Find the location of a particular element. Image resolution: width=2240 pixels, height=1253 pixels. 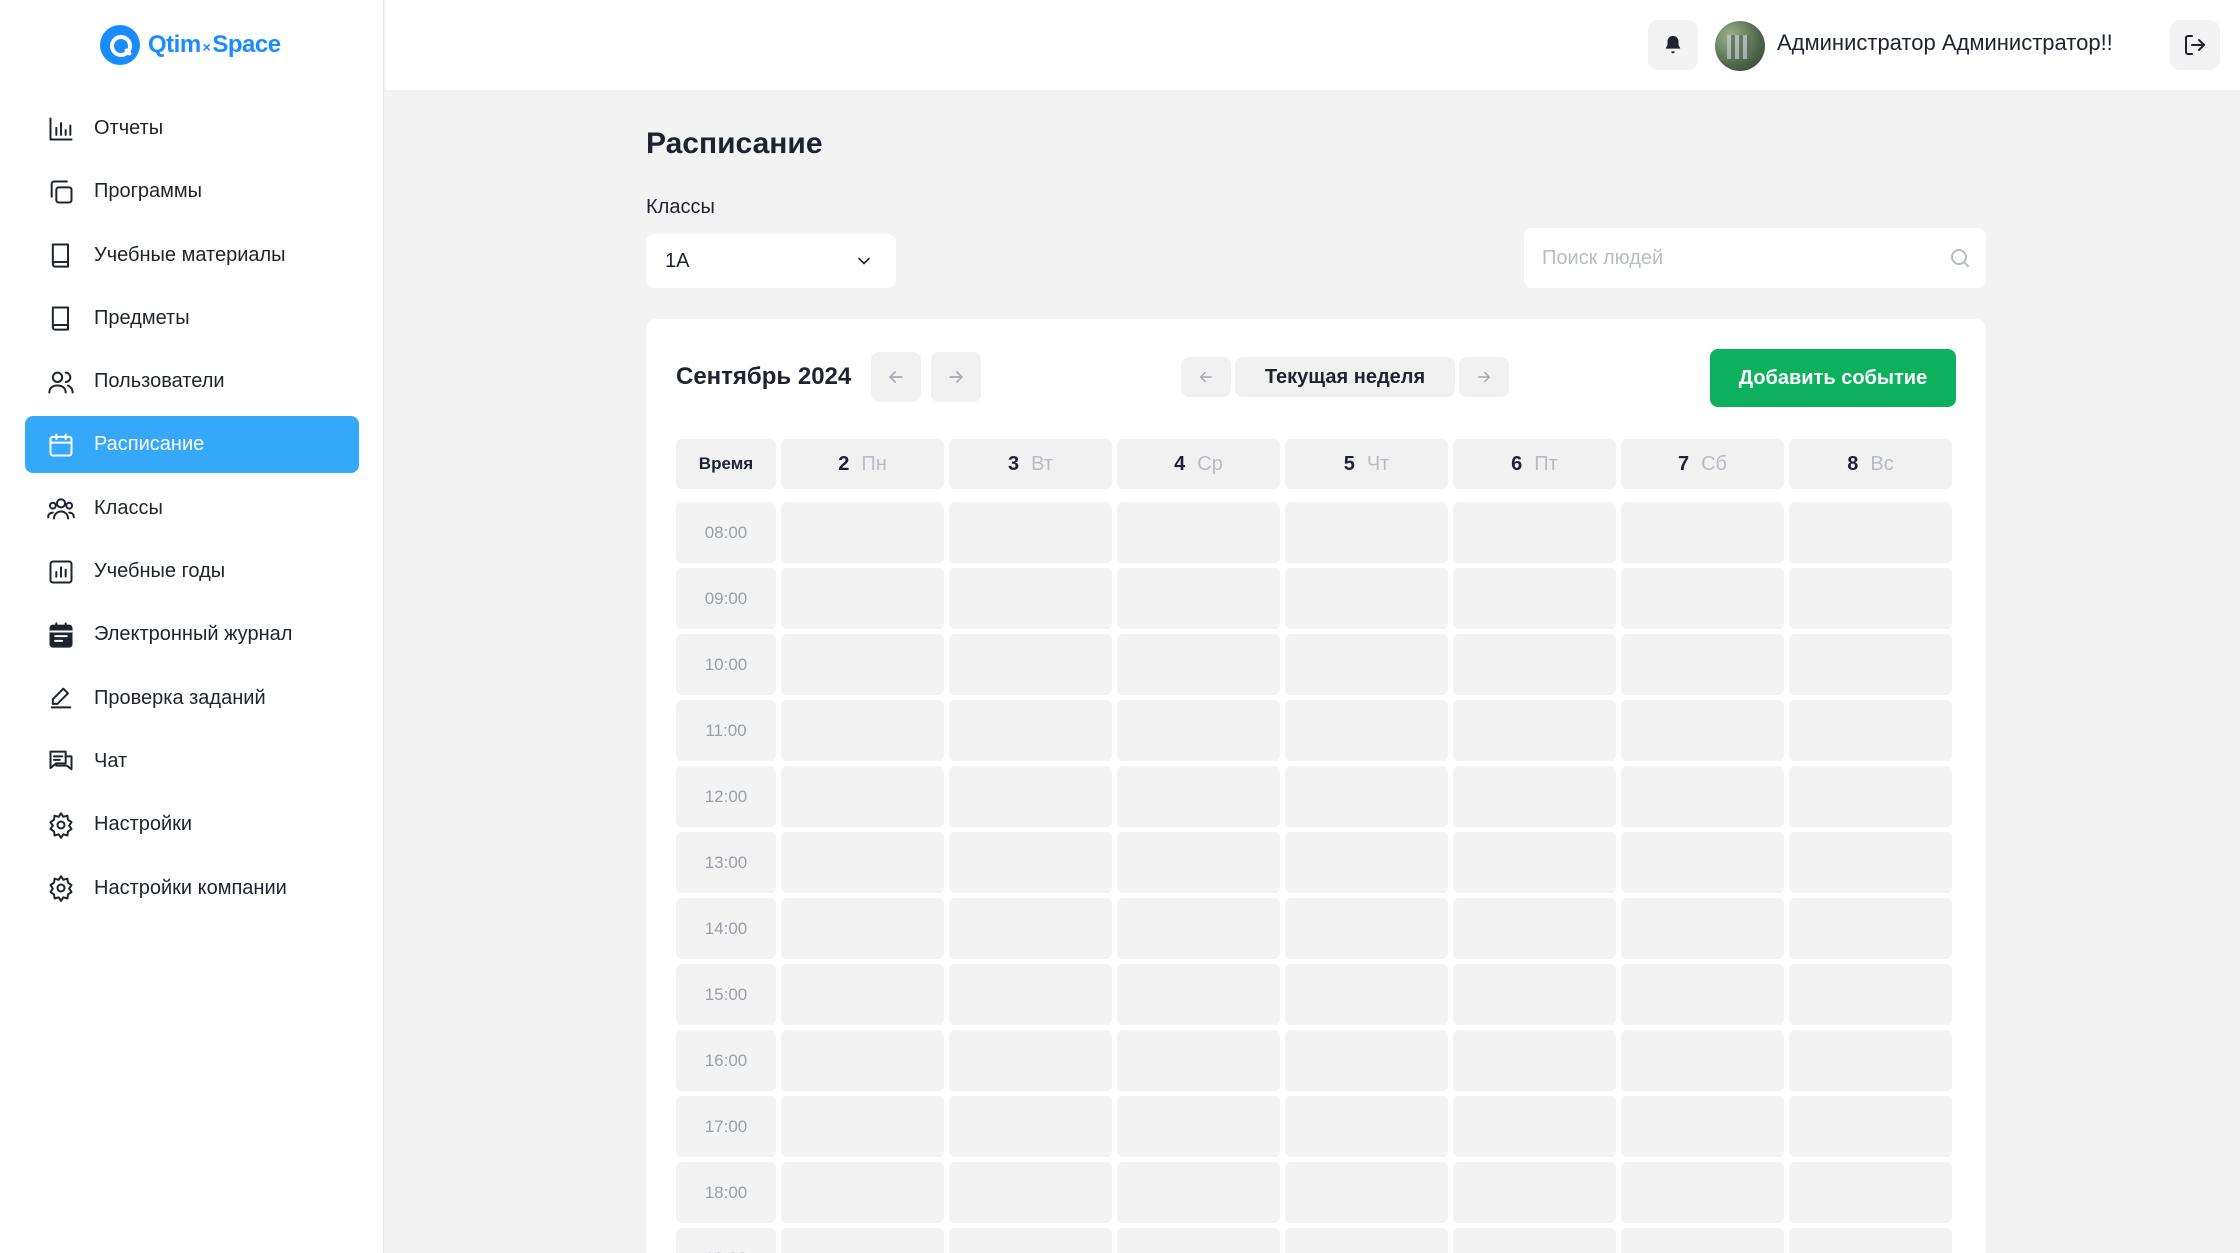

sidebar-item: Учебные годы is located at coordinates (192, 571).